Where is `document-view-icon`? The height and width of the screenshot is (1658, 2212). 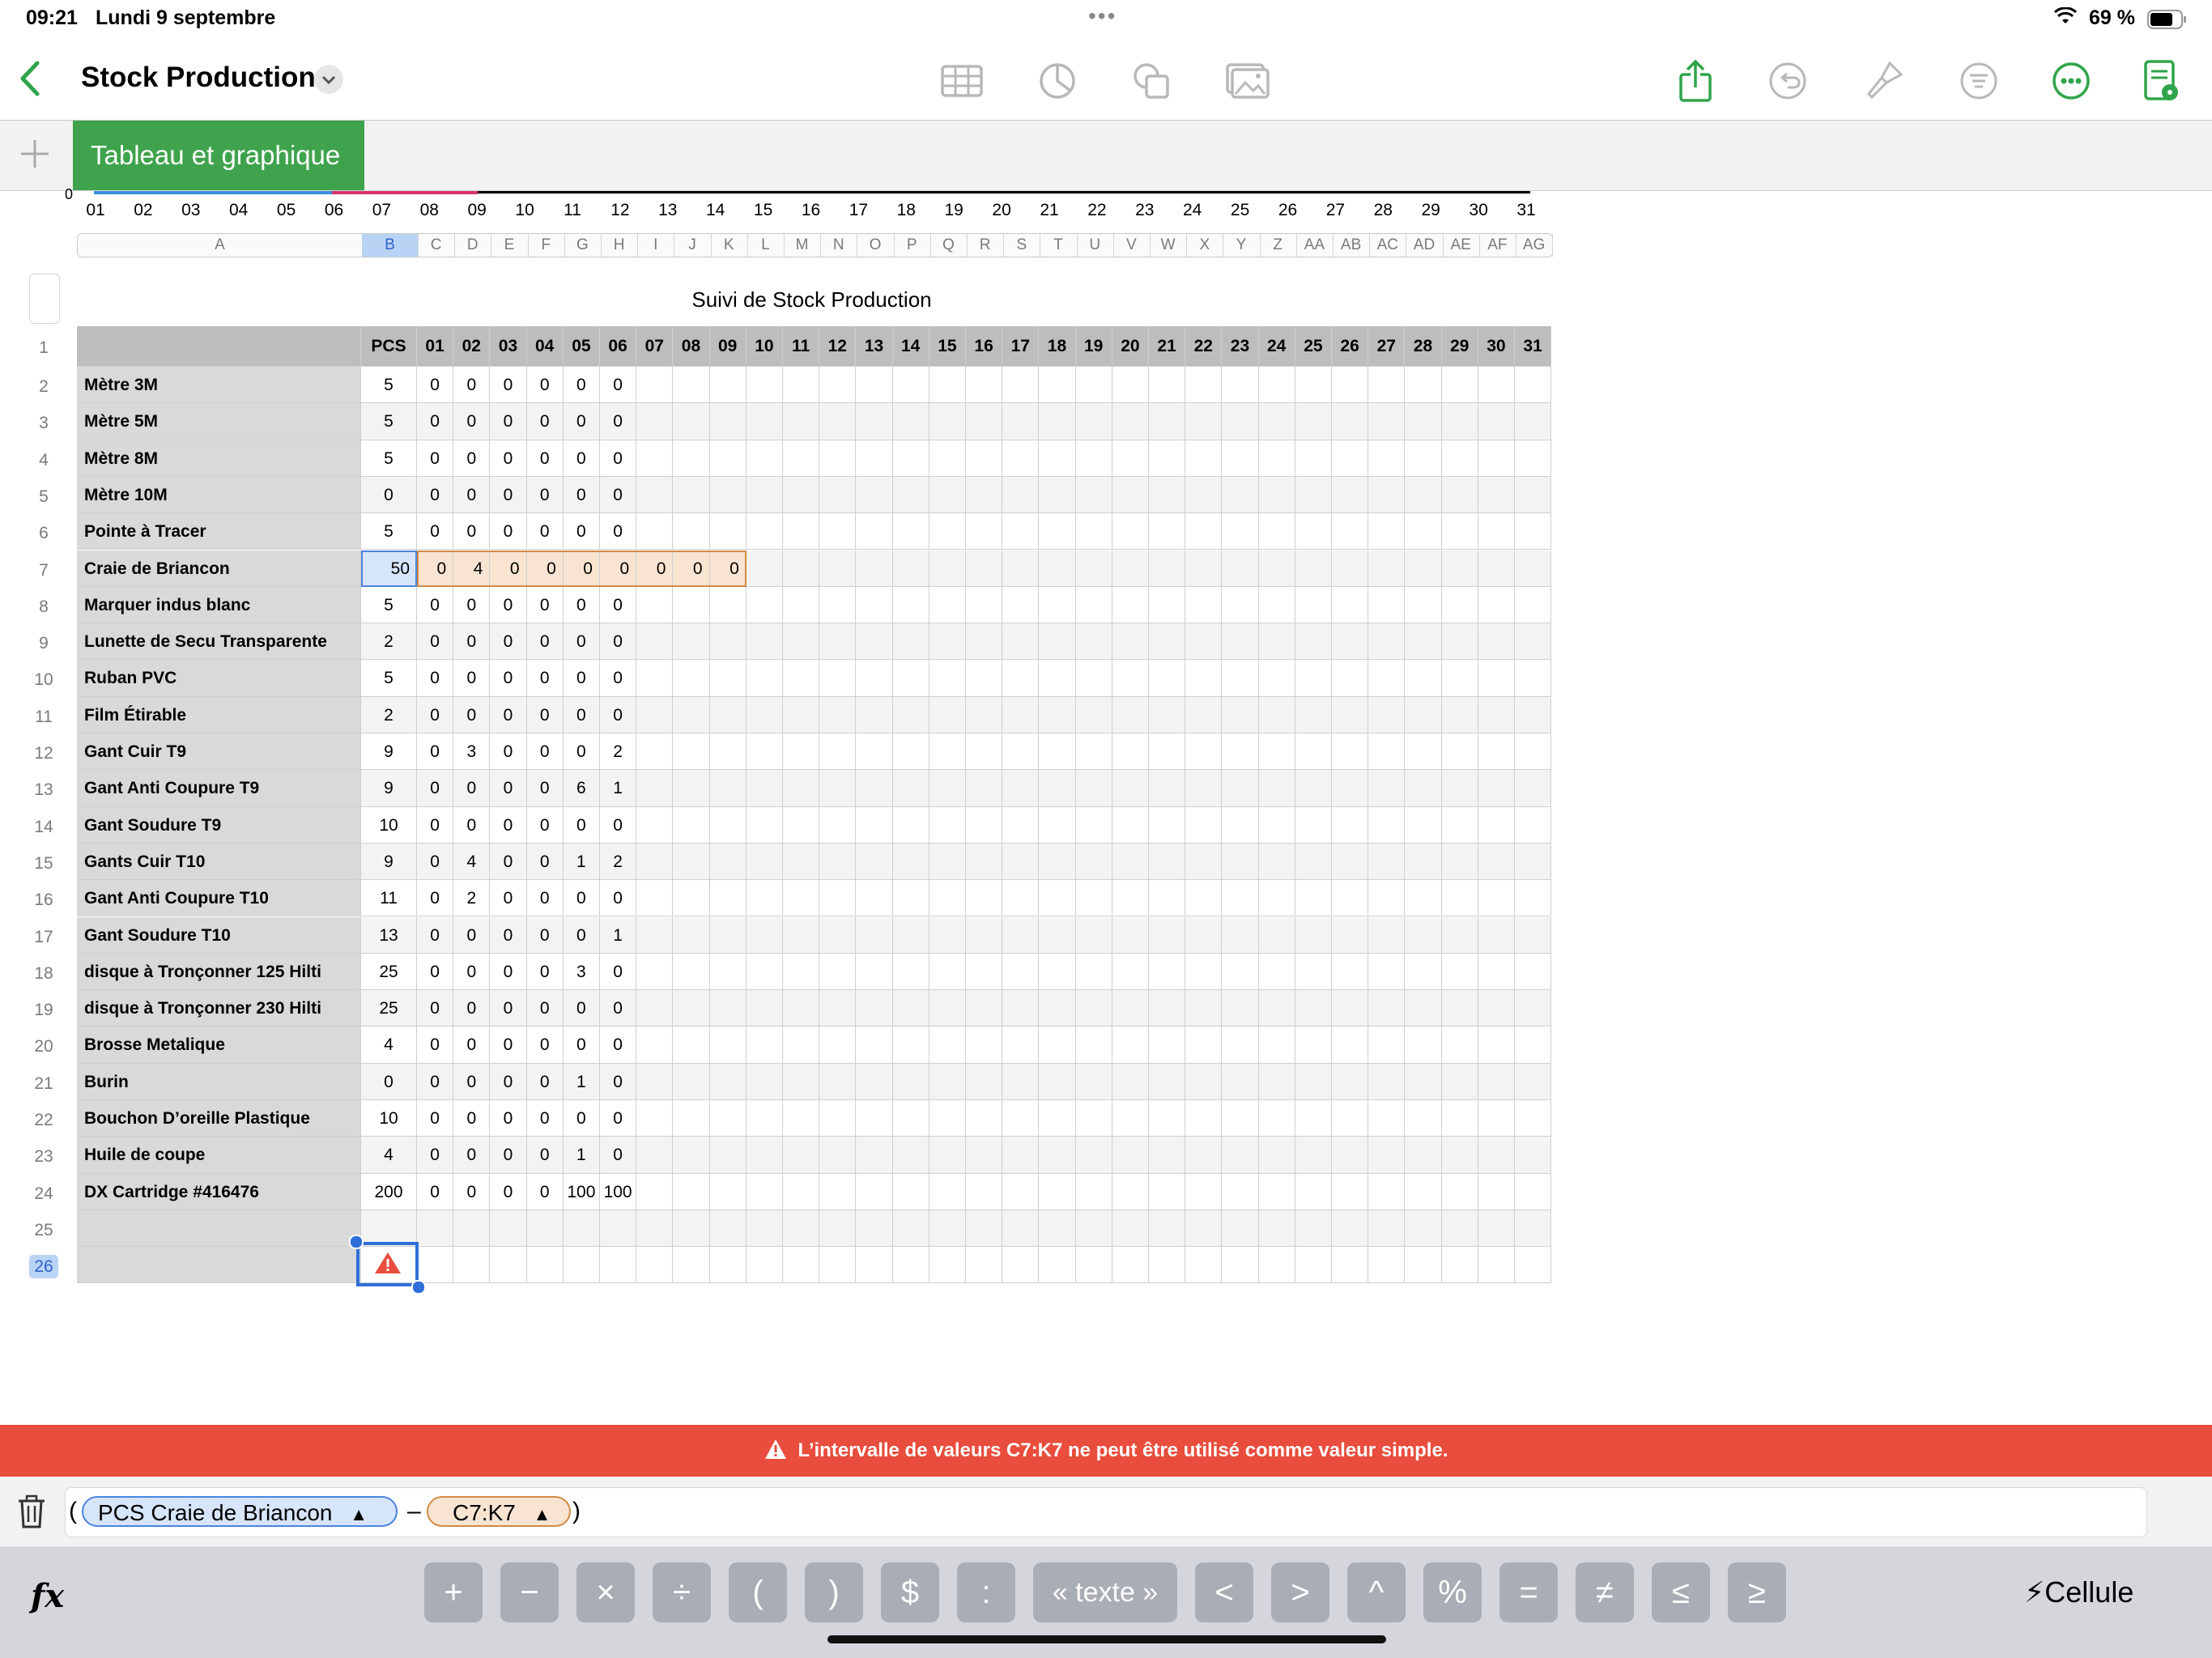
document-view-icon is located at coordinates (2161, 81).